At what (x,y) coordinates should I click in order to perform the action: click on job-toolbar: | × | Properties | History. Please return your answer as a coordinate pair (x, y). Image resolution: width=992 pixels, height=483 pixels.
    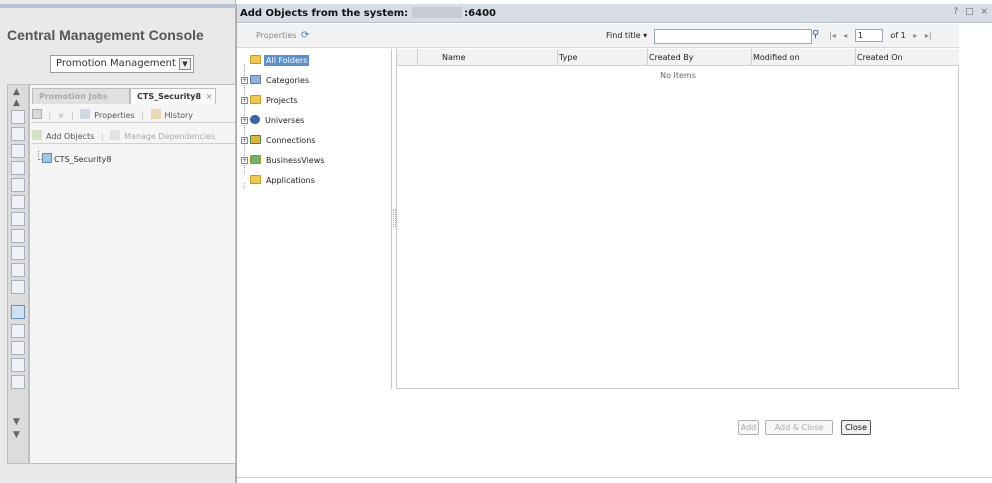
    Looking at the image, I should click on (133, 114).